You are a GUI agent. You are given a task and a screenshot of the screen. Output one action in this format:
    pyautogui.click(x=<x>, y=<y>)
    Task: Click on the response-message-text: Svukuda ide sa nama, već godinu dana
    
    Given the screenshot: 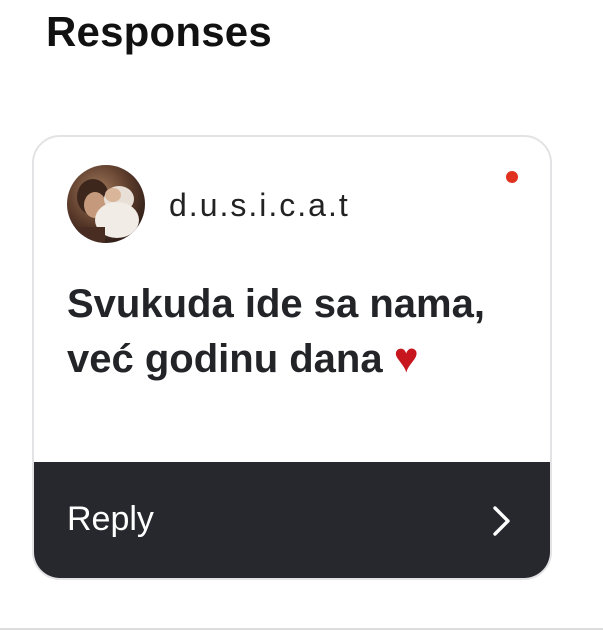 What is the action you would take?
    pyautogui.click(x=276, y=331)
    